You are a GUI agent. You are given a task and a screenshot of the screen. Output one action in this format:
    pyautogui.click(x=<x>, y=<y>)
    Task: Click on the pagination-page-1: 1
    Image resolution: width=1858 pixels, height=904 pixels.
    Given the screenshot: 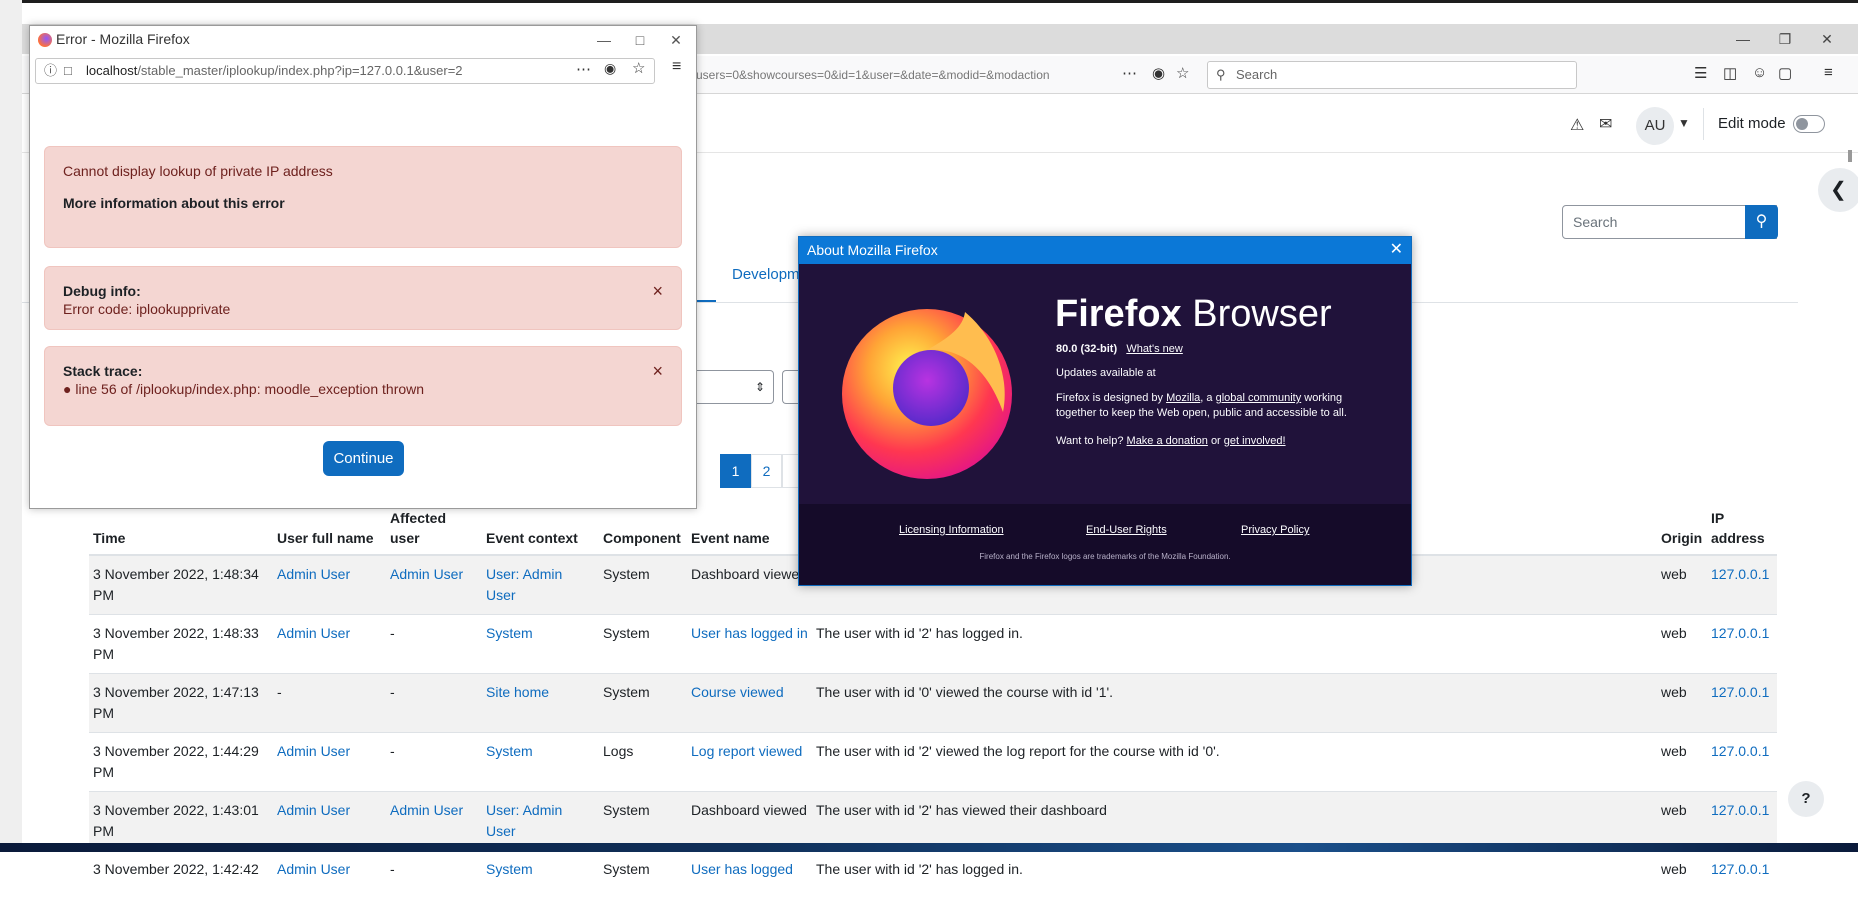 What is the action you would take?
    pyautogui.click(x=735, y=471)
    